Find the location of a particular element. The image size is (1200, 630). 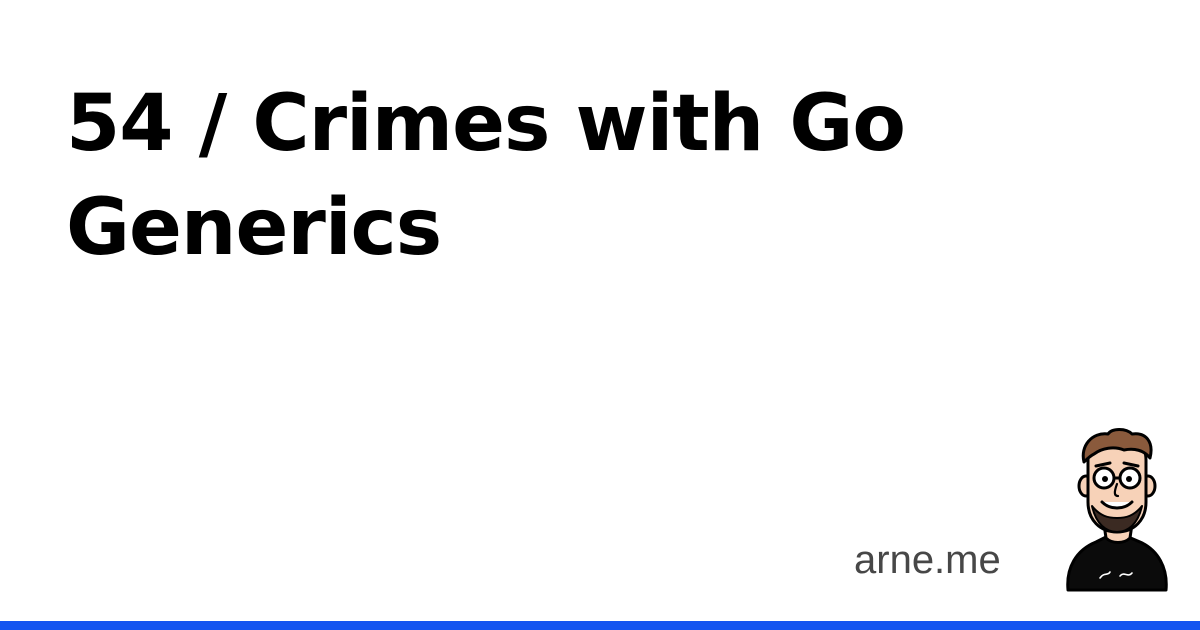

cartoon-face-avatar-icon is located at coordinates (1117, 510).